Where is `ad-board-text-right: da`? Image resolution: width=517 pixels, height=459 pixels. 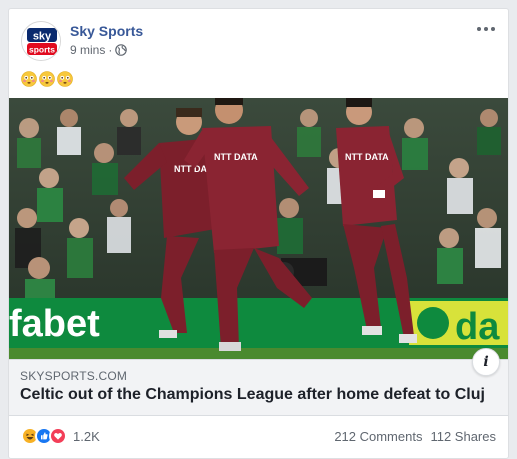 ad-board-text-right: da is located at coordinates (477, 327).